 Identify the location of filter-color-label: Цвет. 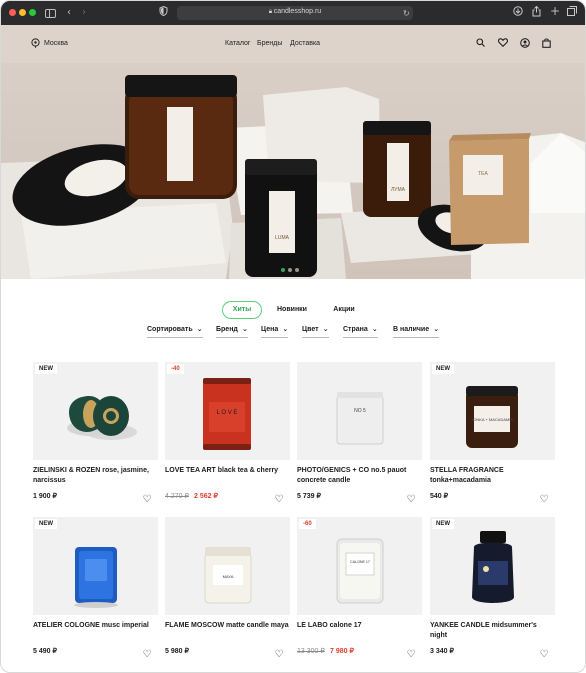
(310, 329).